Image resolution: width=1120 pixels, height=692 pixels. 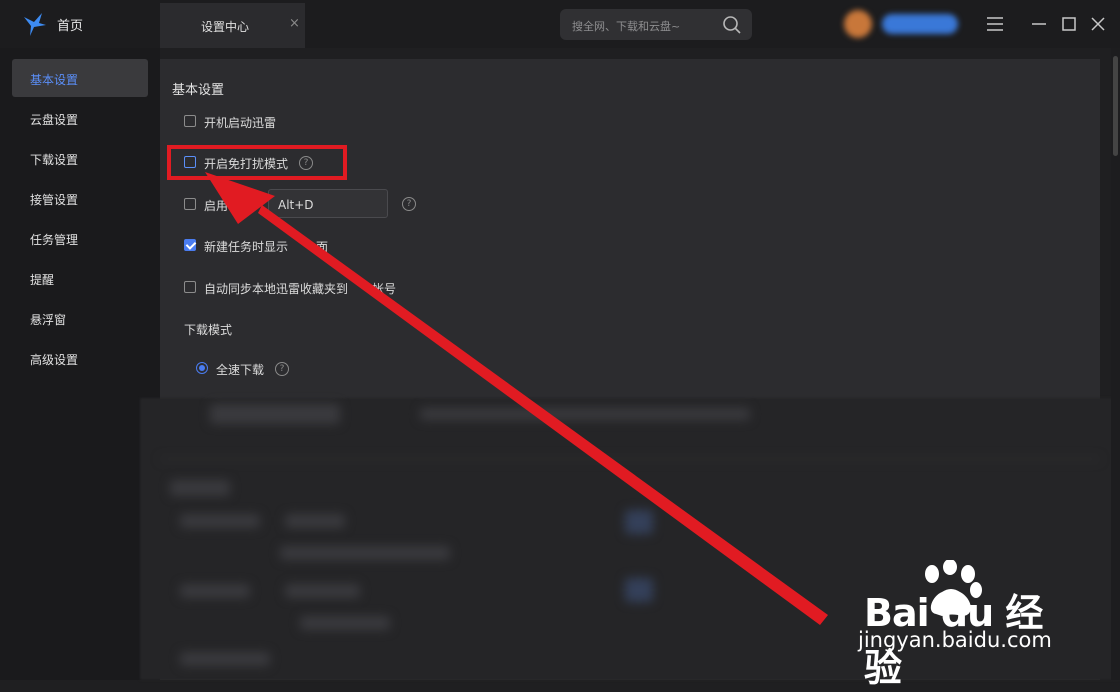 What do you see at coordinates (968, 624) in the screenshot?
I see `baidu-jingyan-watermark: Bai du 经验 jingyan.baidu.com` at bounding box center [968, 624].